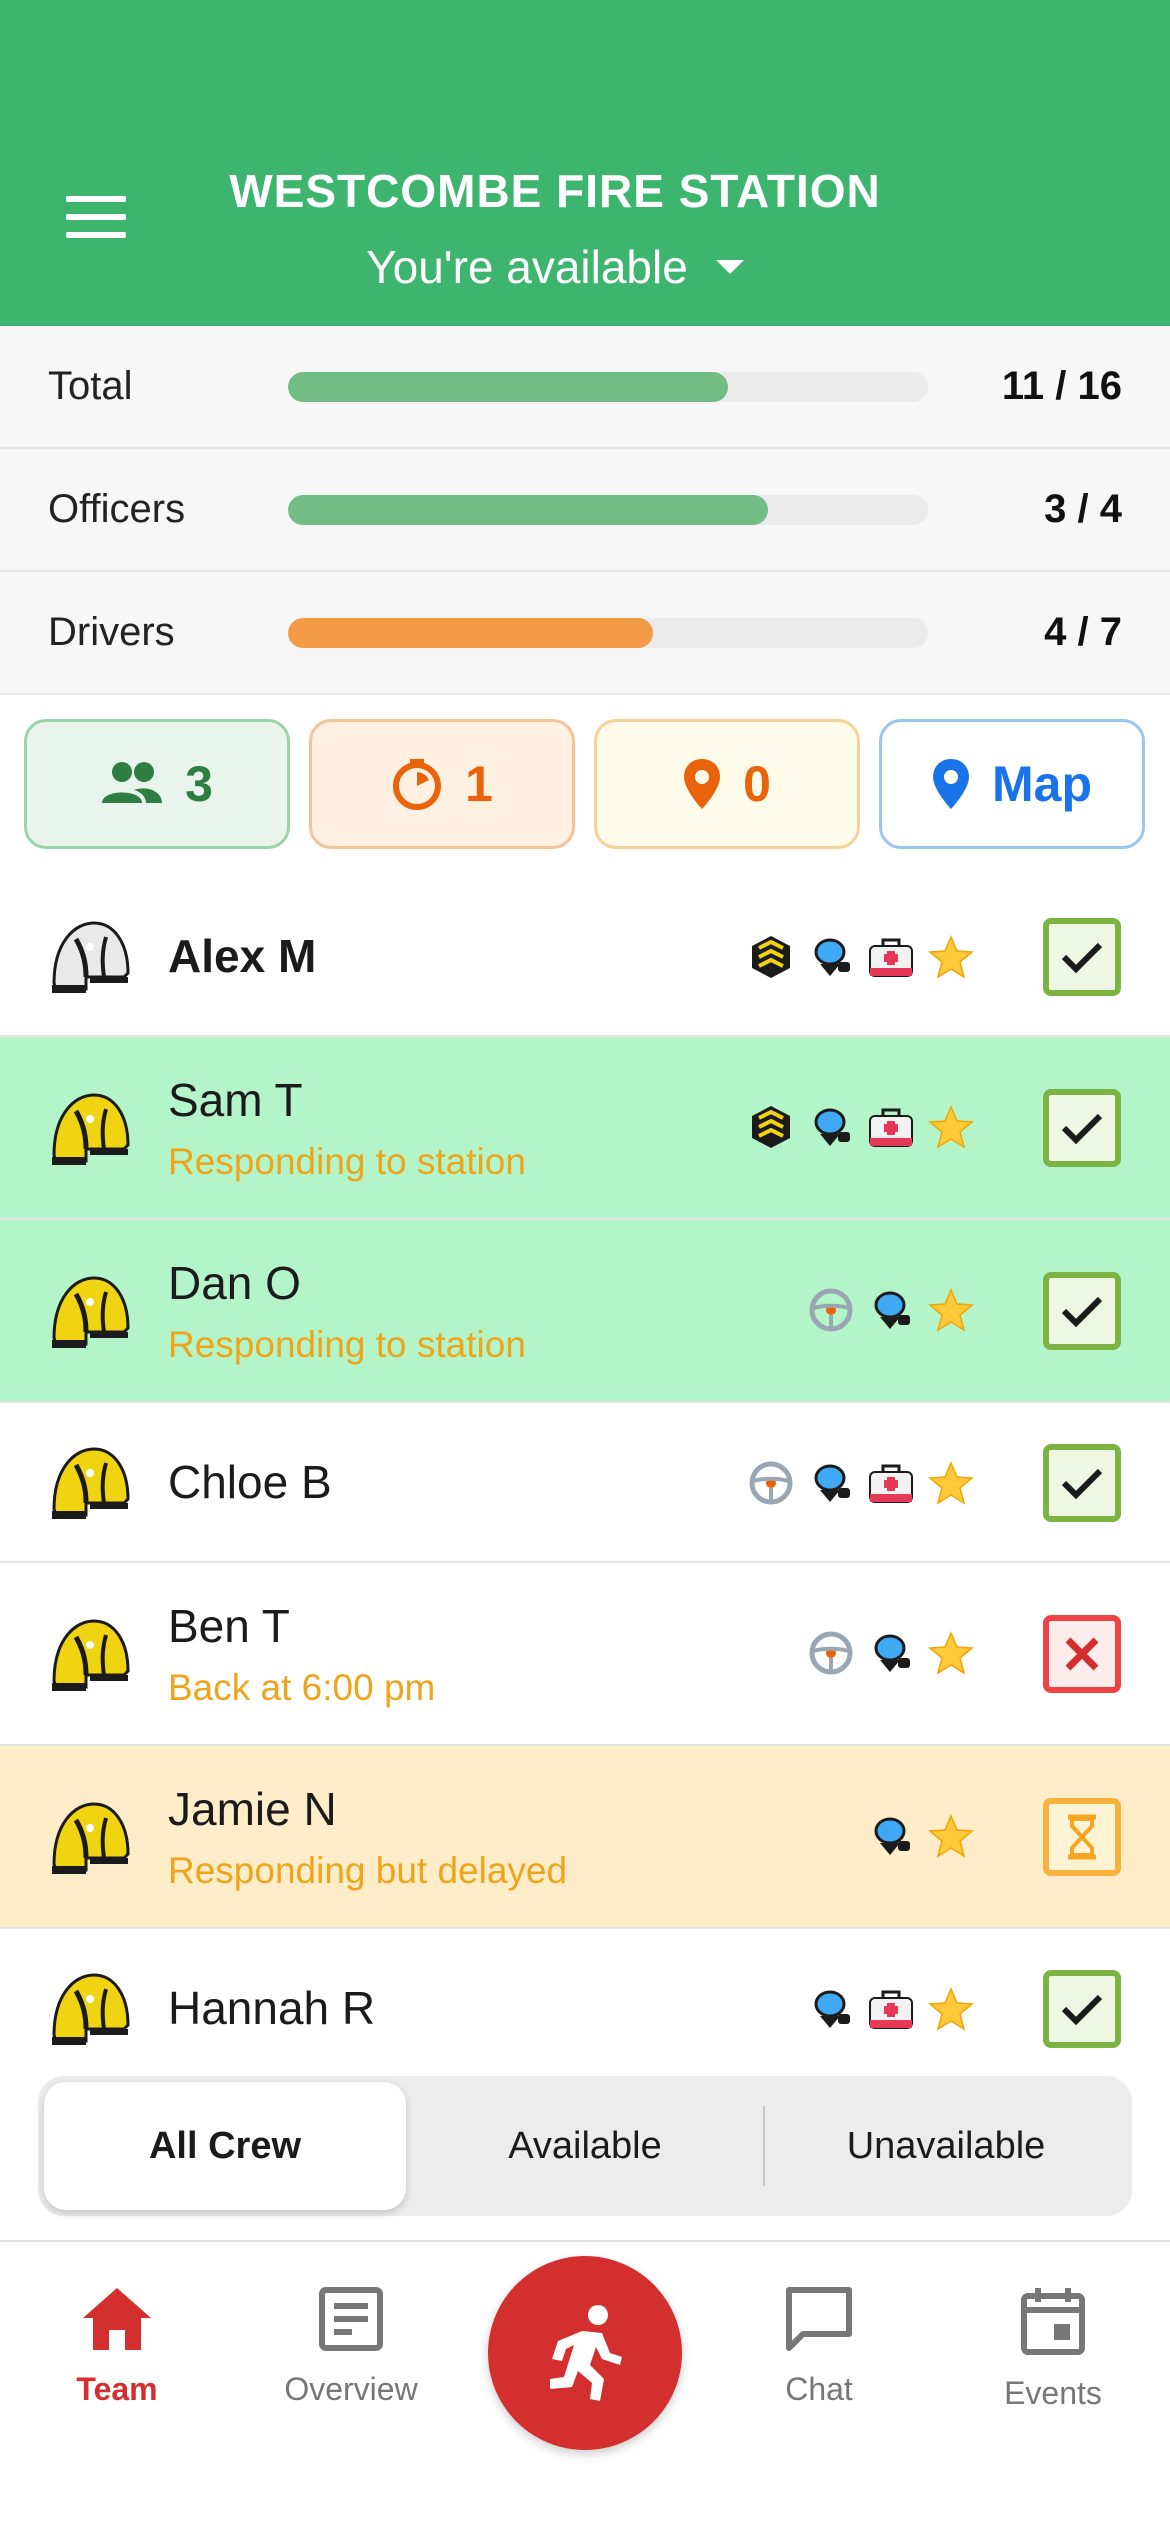  Describe the element at coordinates (225, 2146) in the screenshot. I see `filter-all-crew: All Crew` at that location.